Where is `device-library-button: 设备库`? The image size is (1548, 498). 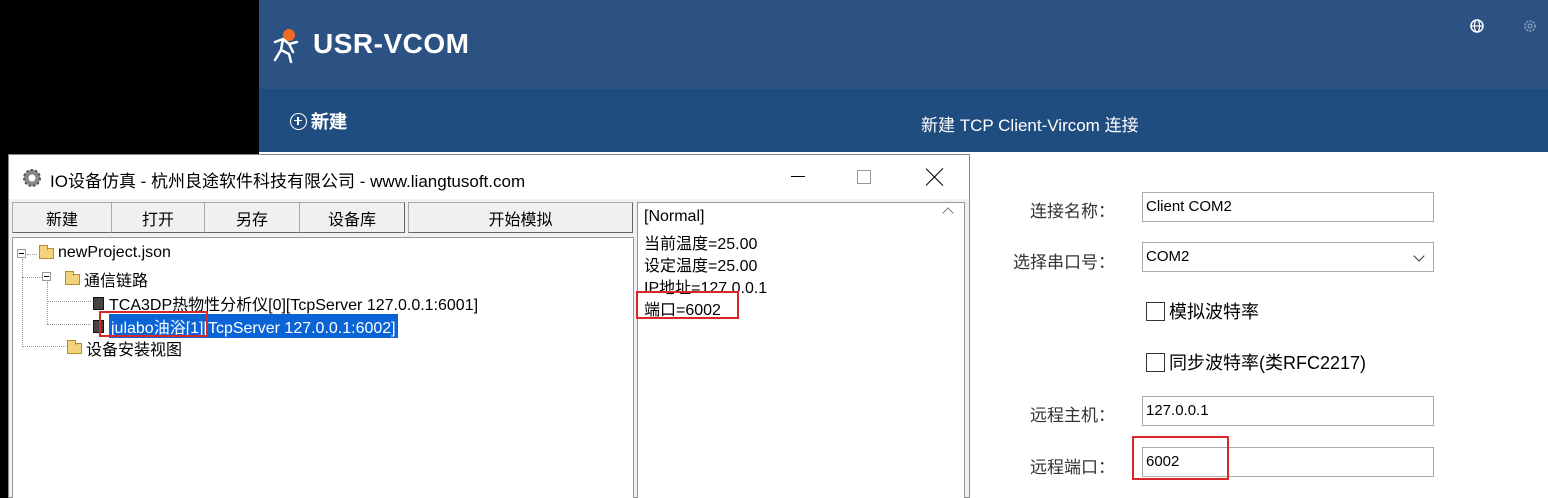
device-library-button: 设备库 is located at coordinates (352, 217).